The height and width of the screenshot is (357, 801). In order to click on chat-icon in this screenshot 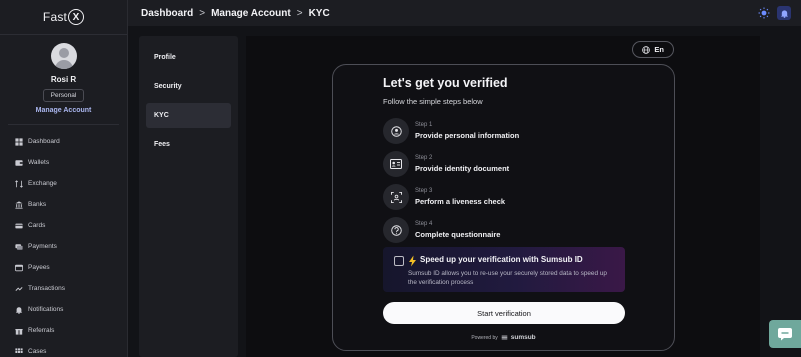, I will do `click(785, 334)`.